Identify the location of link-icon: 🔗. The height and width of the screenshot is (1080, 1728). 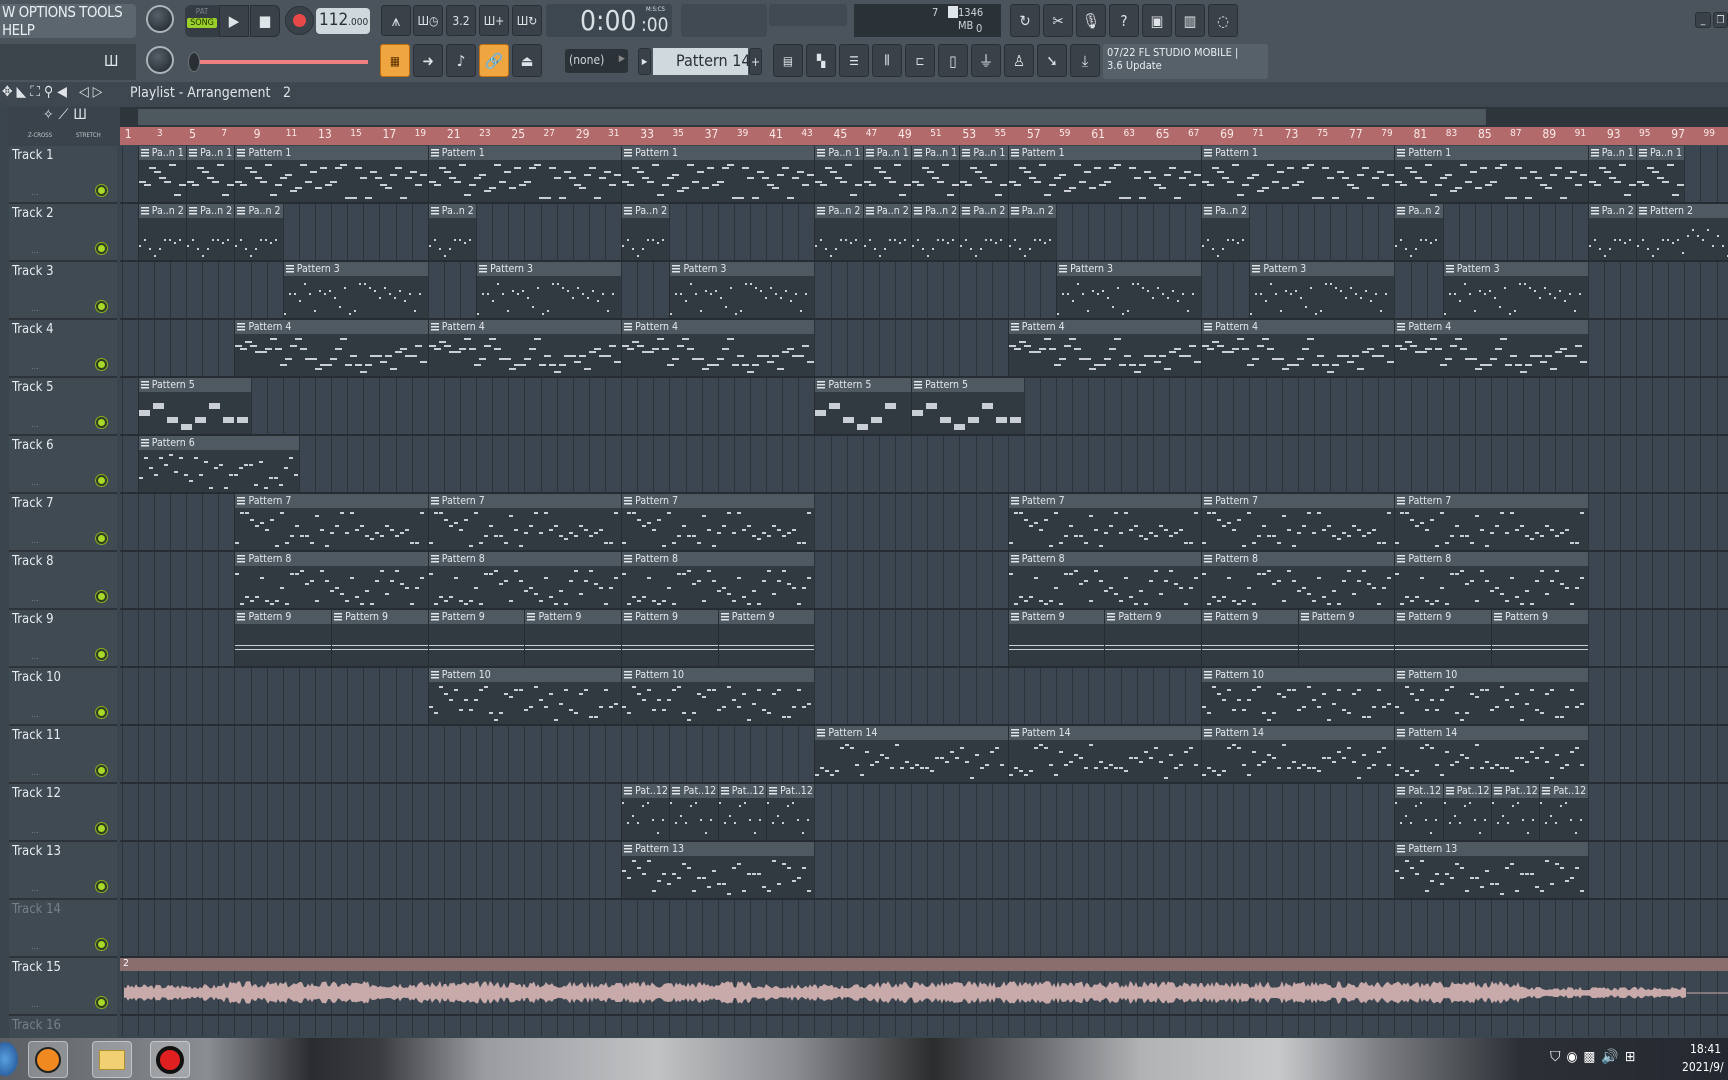
(494, 60).